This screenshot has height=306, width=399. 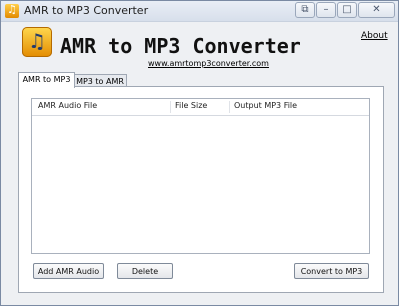 I want to click on window-title: AMR to MP3 Converter, so click(x=86, y=10).